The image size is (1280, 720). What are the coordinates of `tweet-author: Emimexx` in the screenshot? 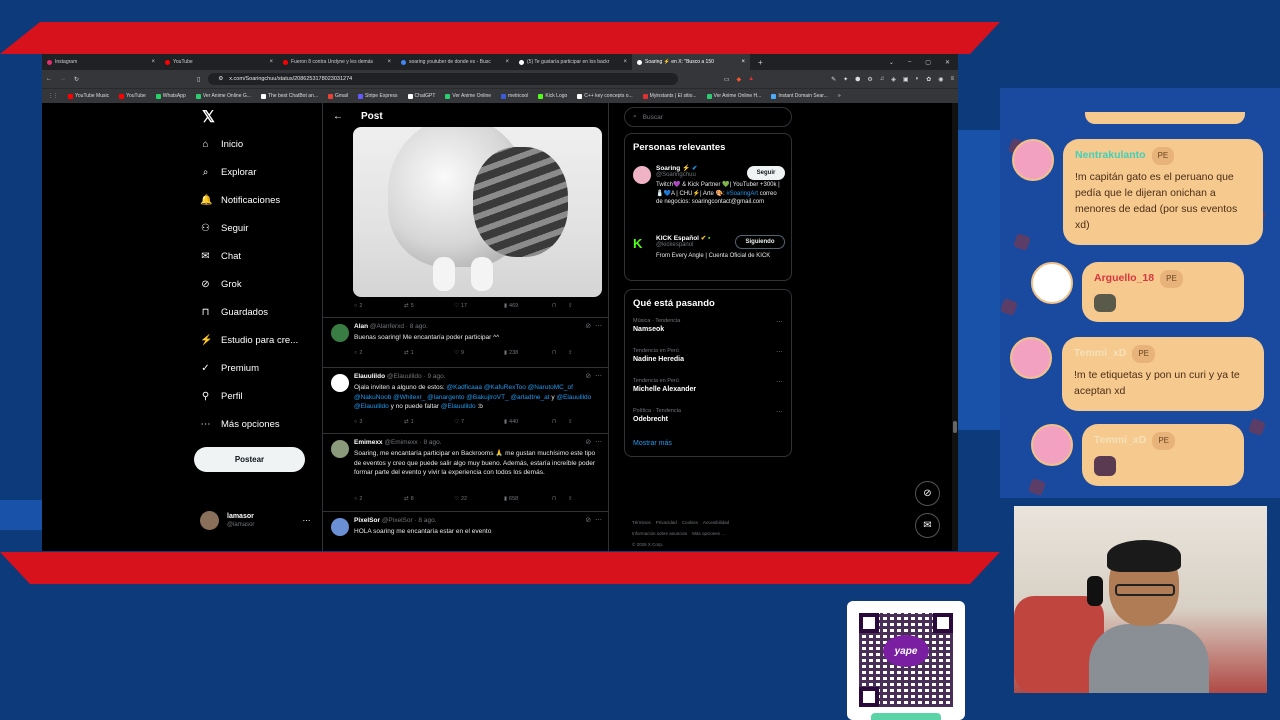 It's located at (368, 442).